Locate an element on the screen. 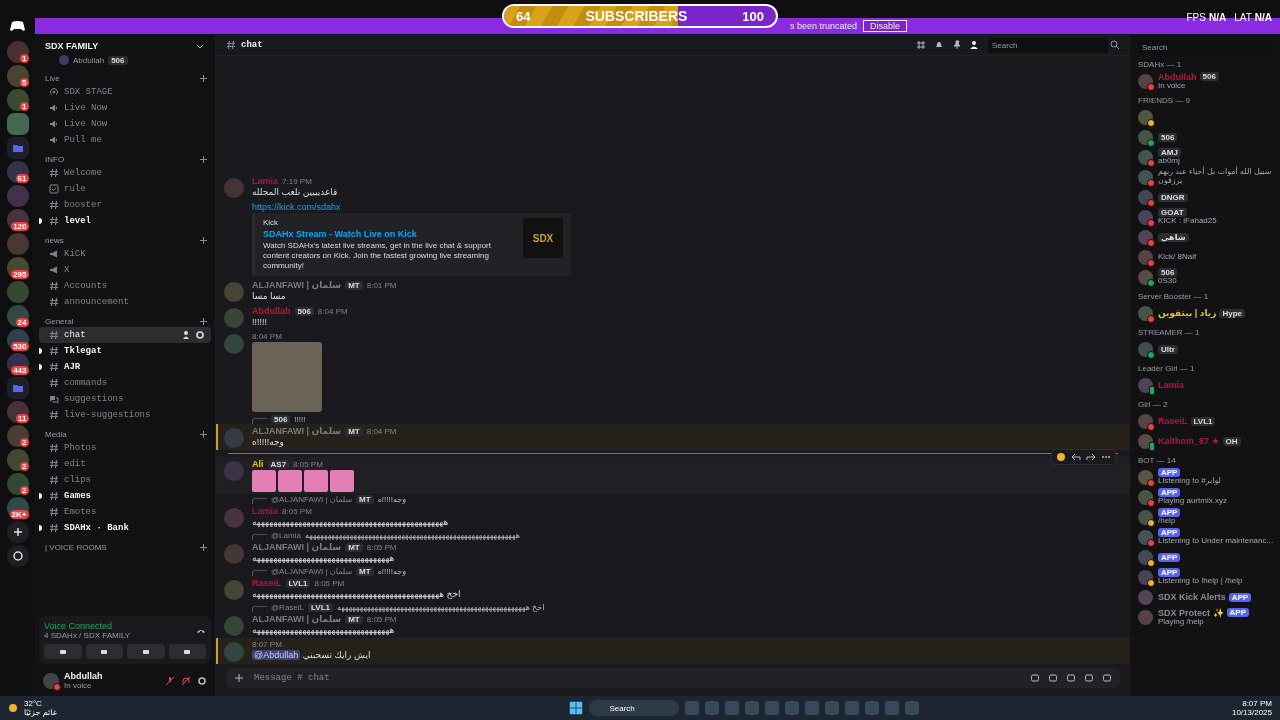 This screenshot has height=720, width=1280. channel-item: Pull me is located at coordinates (125, 140).